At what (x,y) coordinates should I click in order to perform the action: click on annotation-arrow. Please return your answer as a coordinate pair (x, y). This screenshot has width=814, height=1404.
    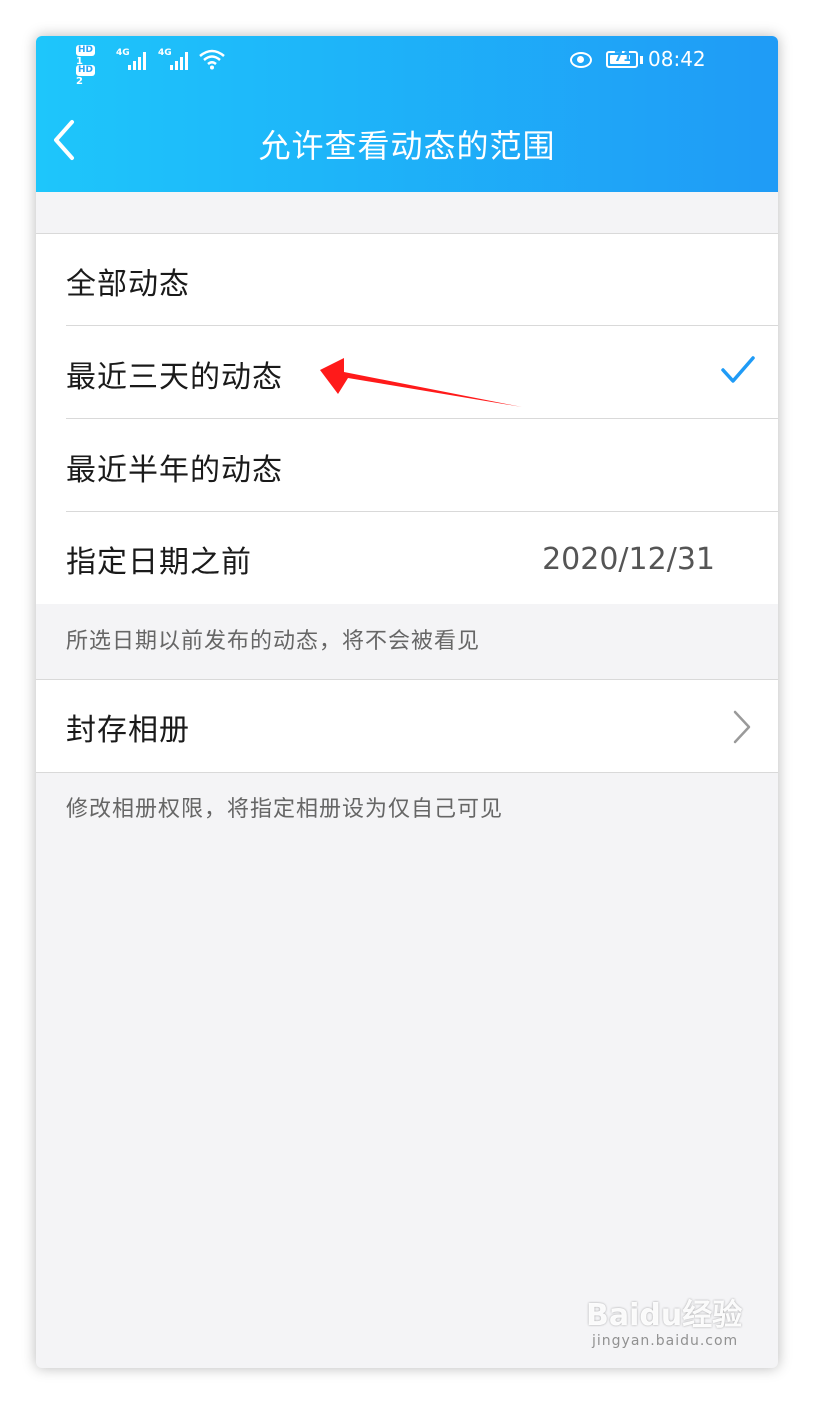
    Looking at the image, I should click on (421, 382).